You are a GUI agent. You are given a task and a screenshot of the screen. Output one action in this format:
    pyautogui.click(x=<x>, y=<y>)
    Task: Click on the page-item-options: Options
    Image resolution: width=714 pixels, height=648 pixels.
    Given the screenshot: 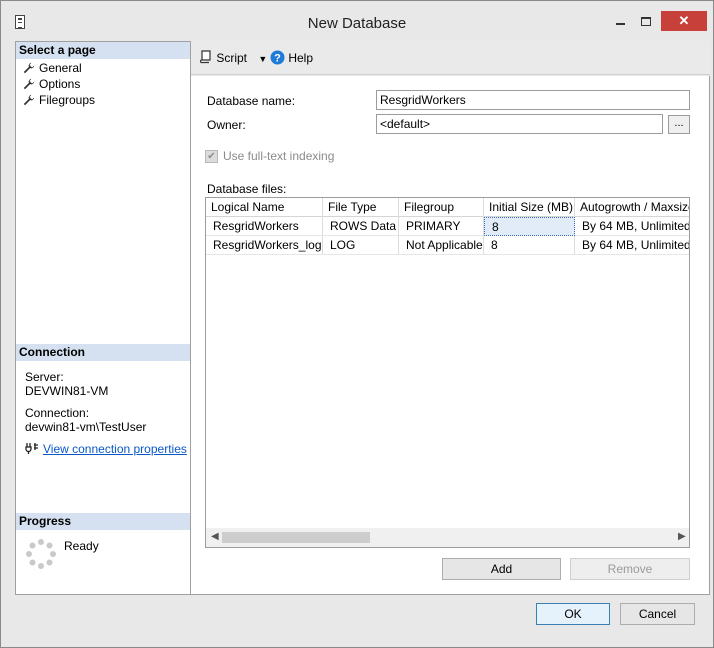 What is the action you would take?
    pyautogui.click(x=51, y=84)
    